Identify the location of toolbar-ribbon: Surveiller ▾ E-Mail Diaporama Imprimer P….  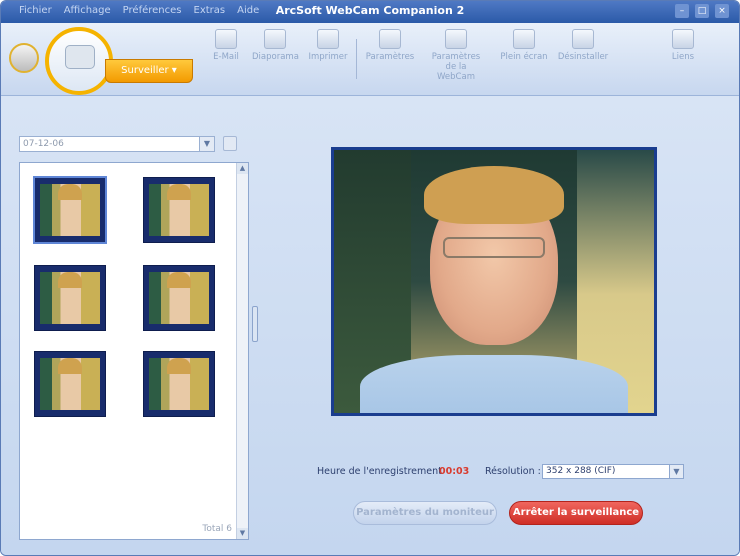
(370, 59).